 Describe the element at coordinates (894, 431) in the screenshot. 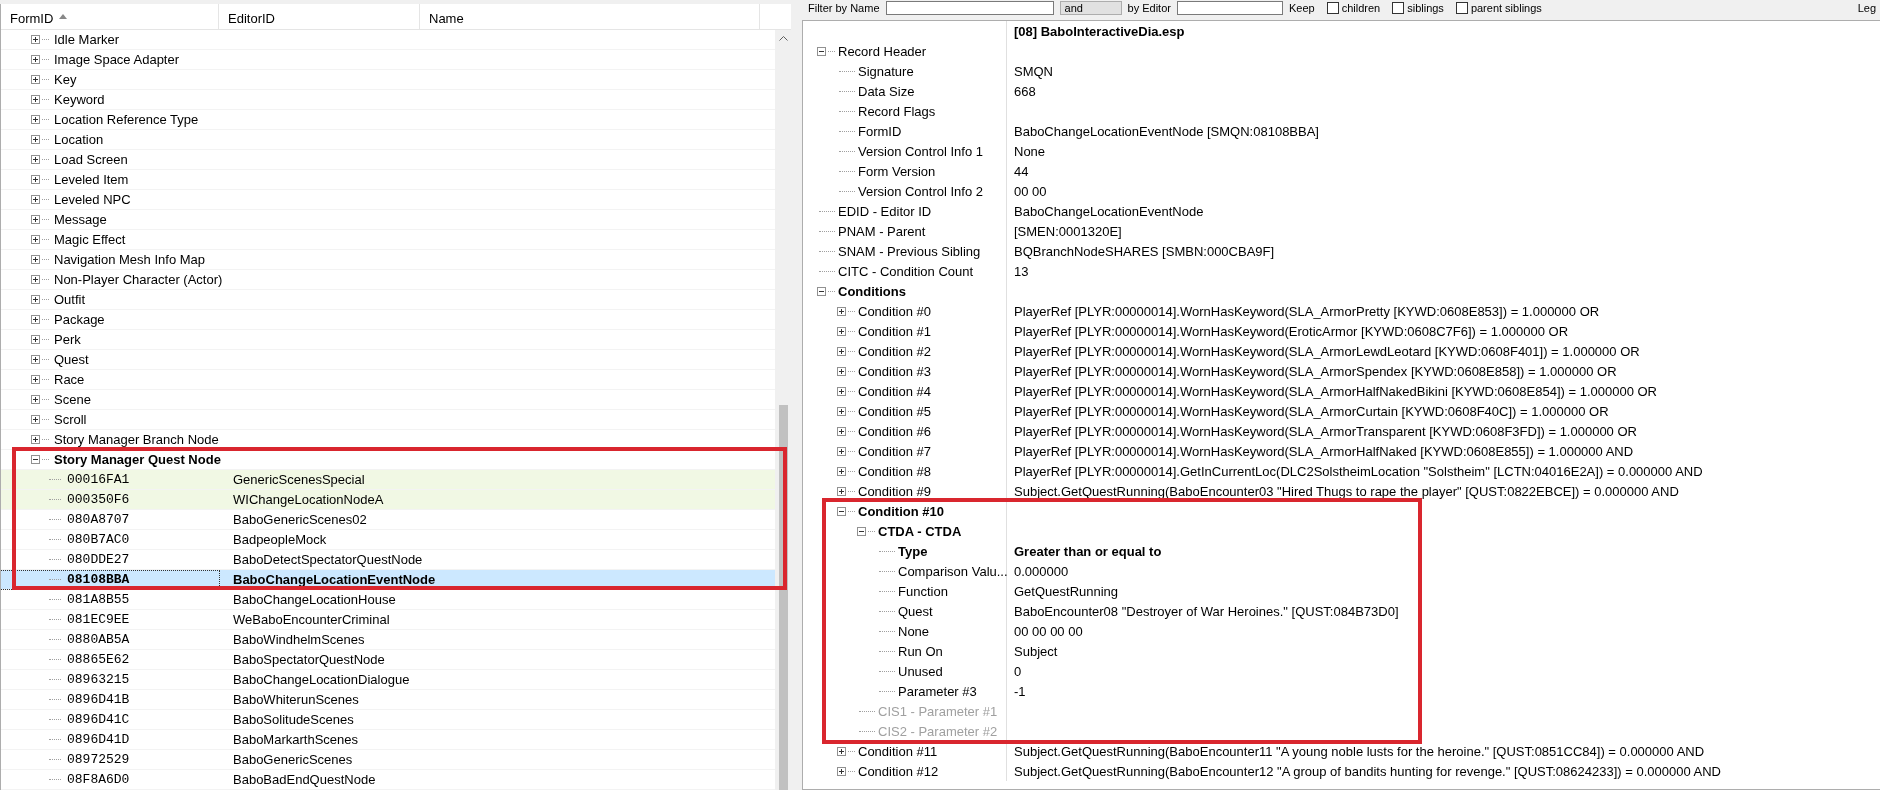

I see `field-name: Condition #6` at that location.